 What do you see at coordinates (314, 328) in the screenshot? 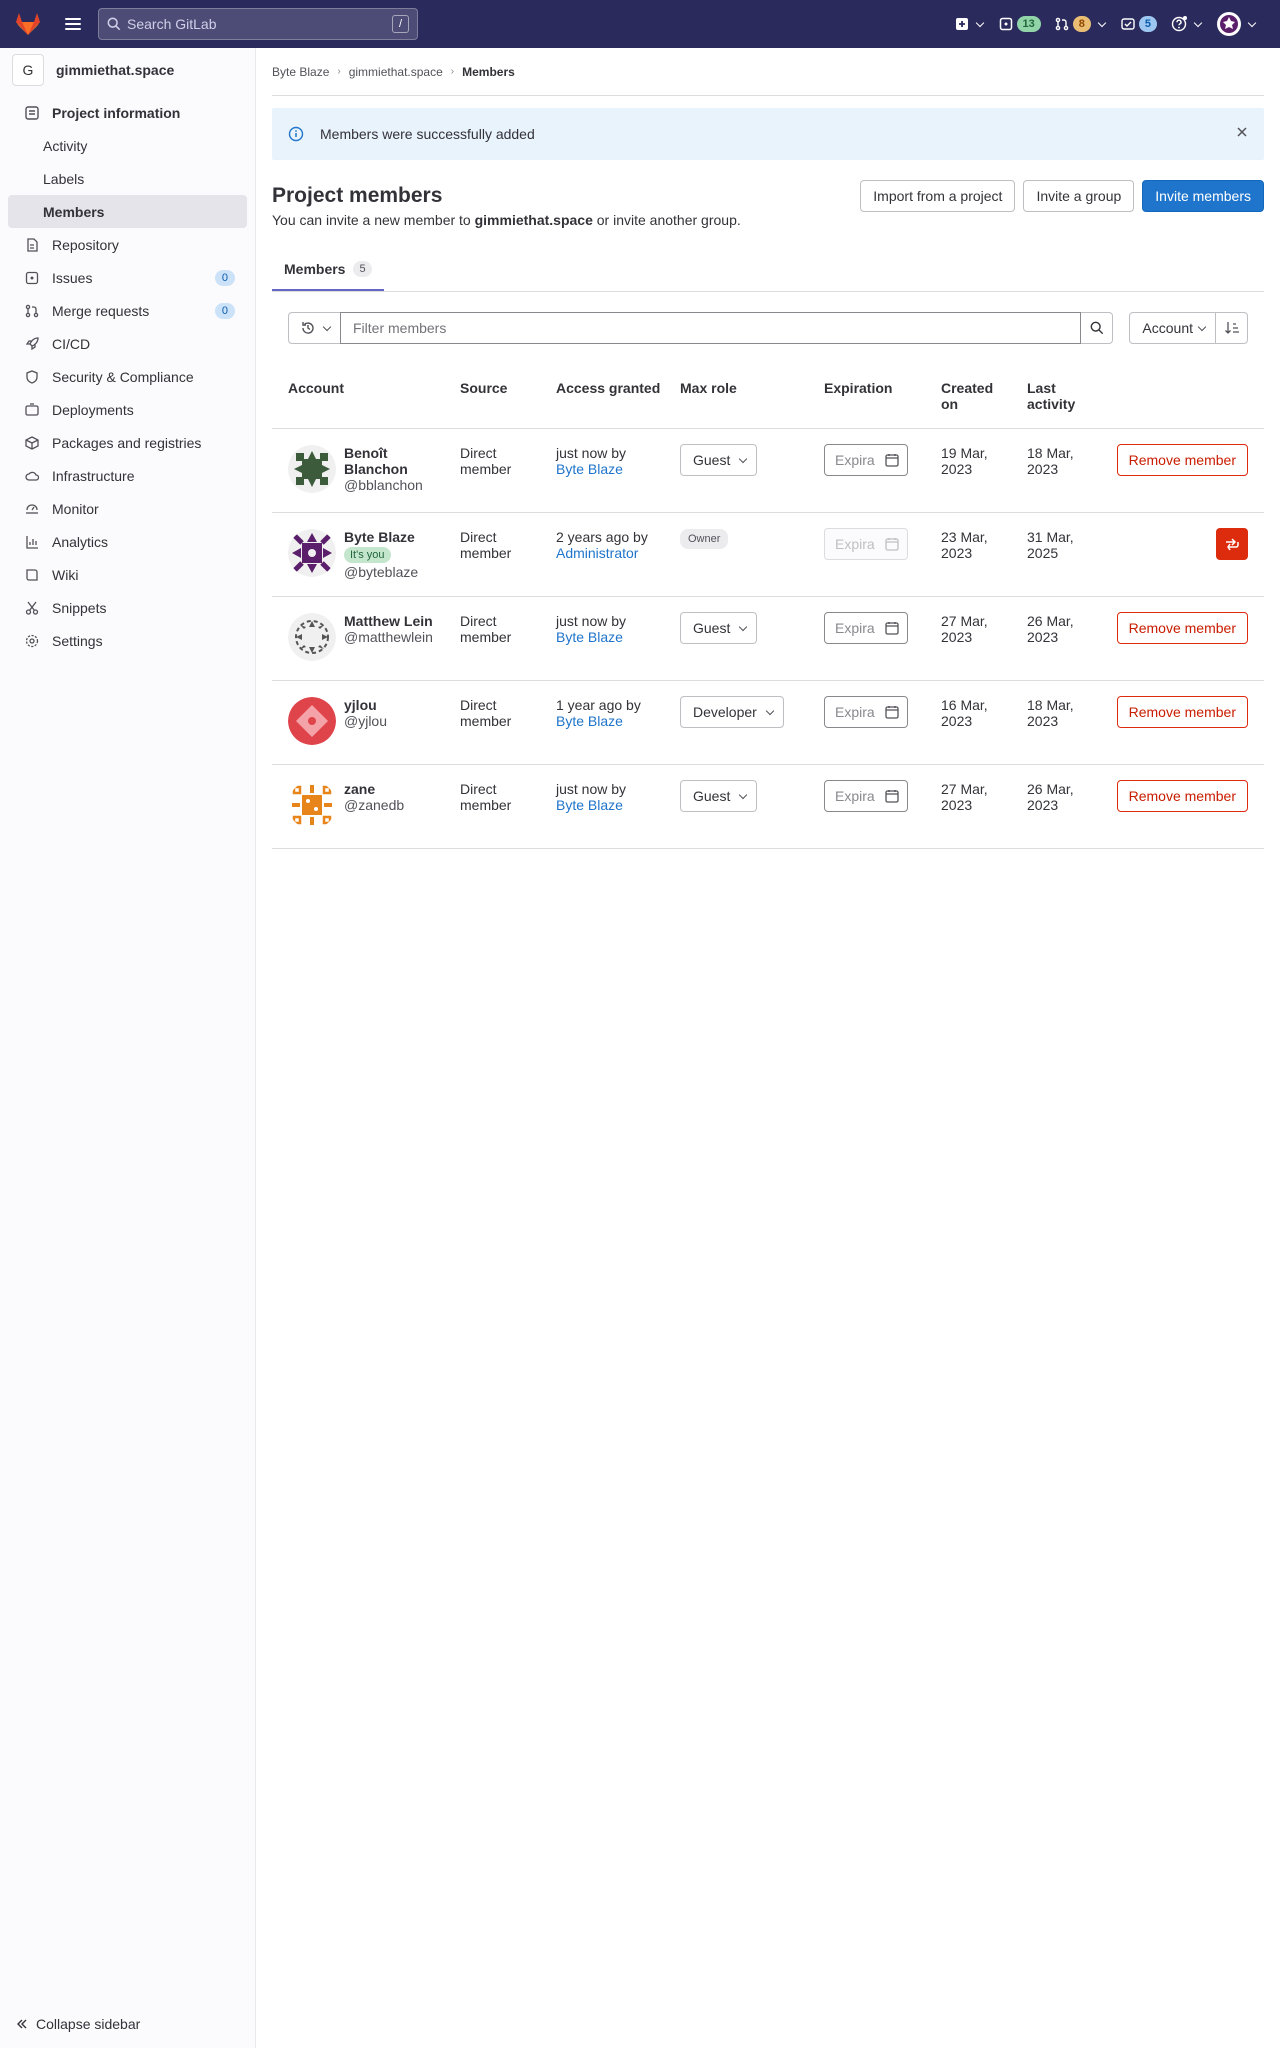
I see `recent-searches-button` at bounding box center [314, 328].